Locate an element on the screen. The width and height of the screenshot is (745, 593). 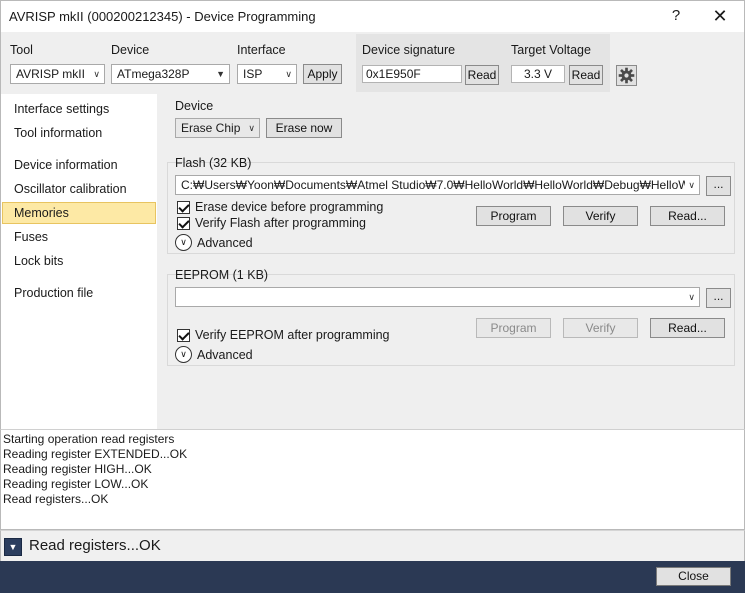
erase-mode-value: Erase Chip is located at coordinates (211, 128).